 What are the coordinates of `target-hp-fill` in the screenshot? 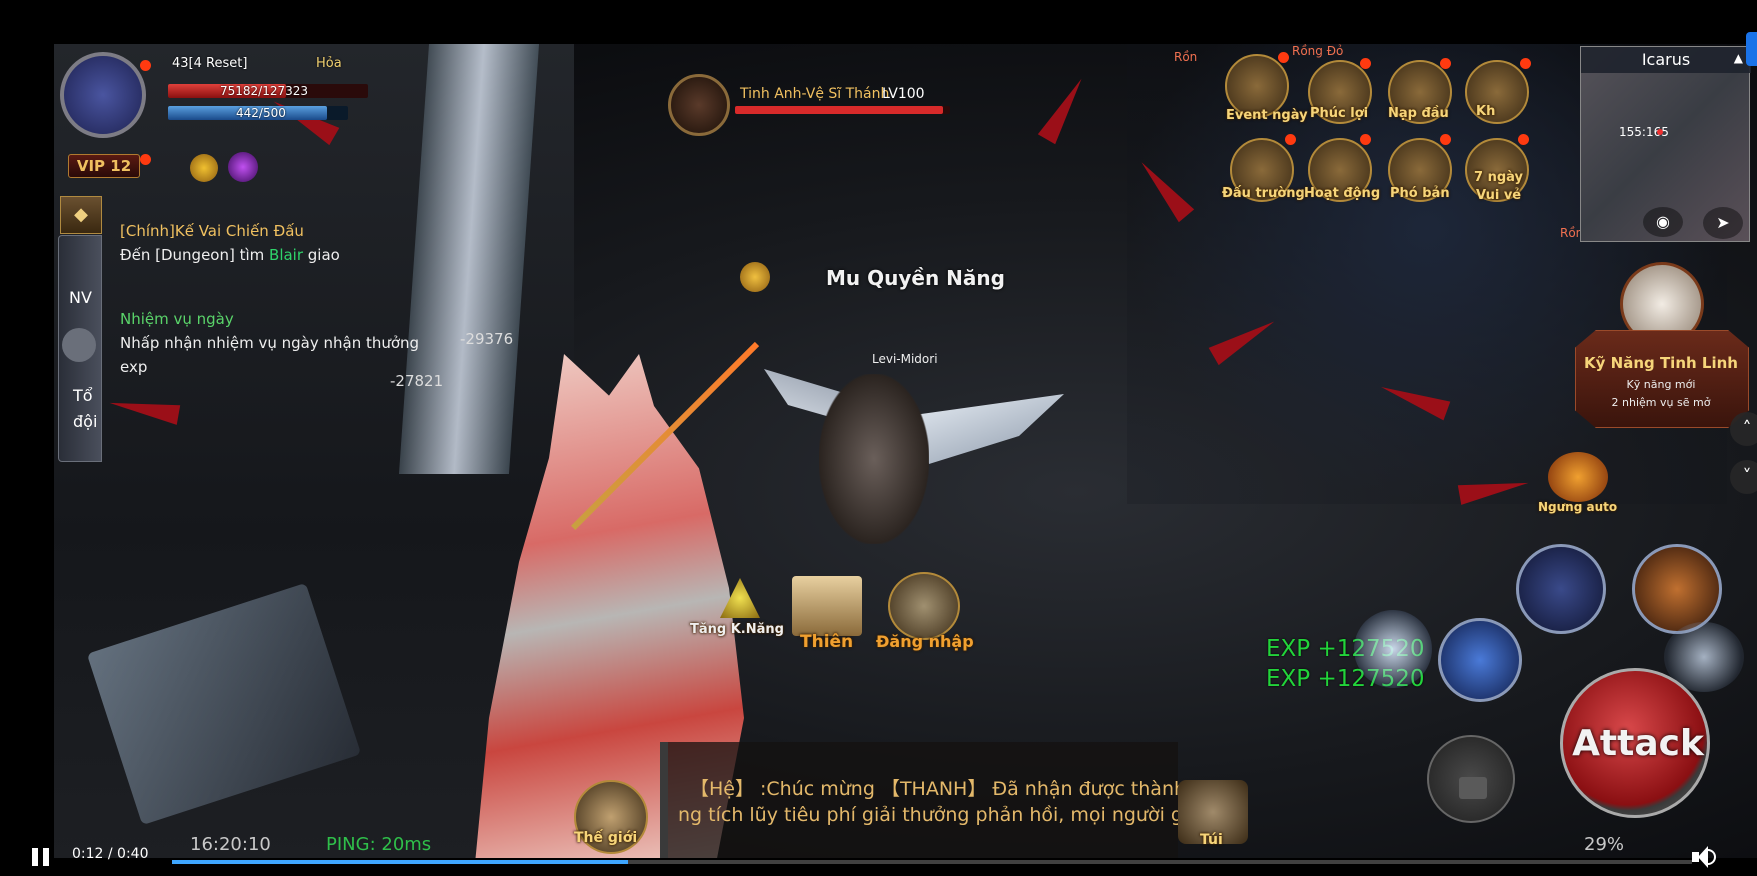 It's located at (839, 110).